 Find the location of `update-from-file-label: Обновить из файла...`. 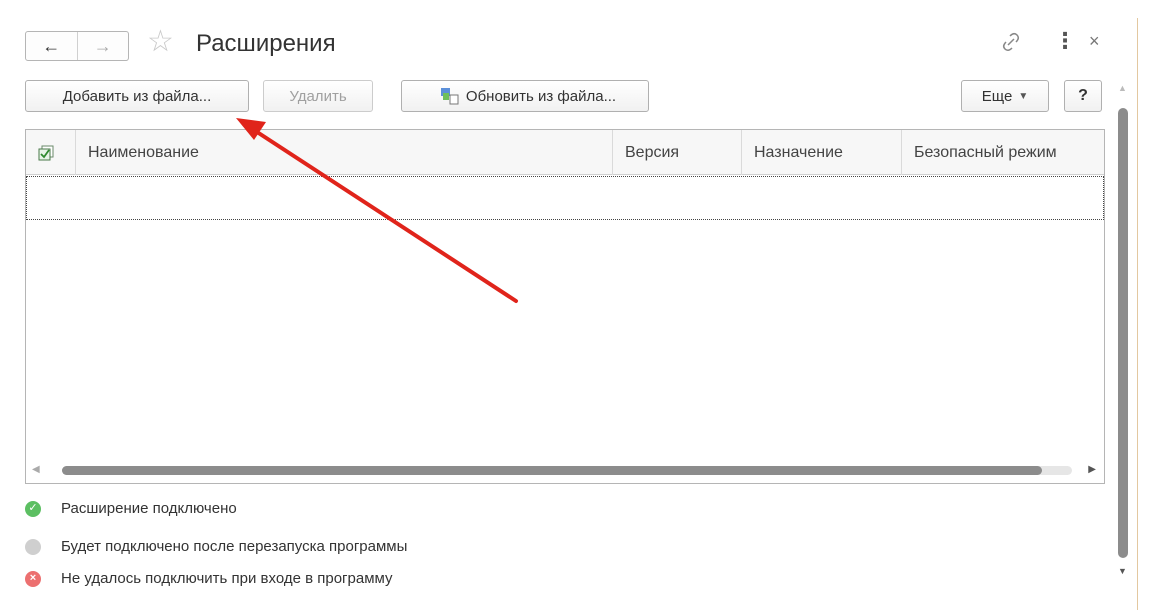

update-from-file-label: Обновить из файла... is located at coordinates (541, 96).